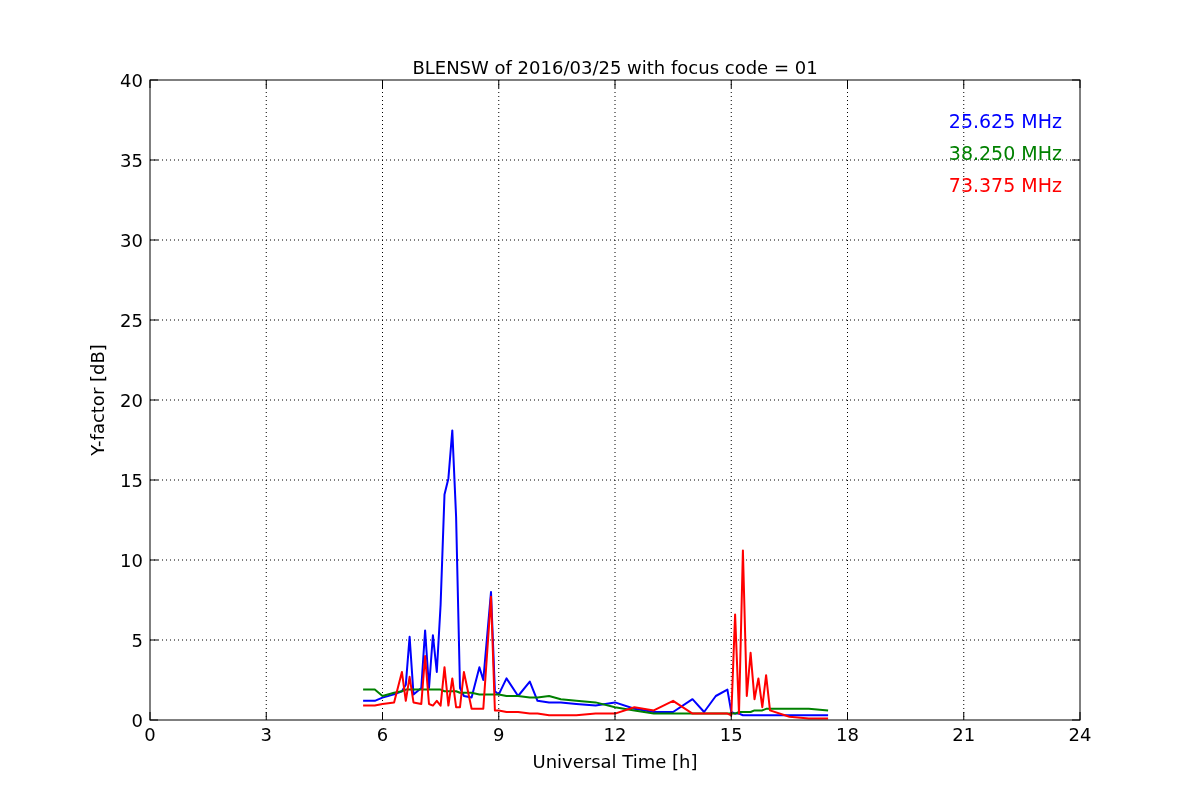 The width and height of the screenshot is (1200, 800). I want to click on legend-label: 38.250 MHz, so click(1005, 153).